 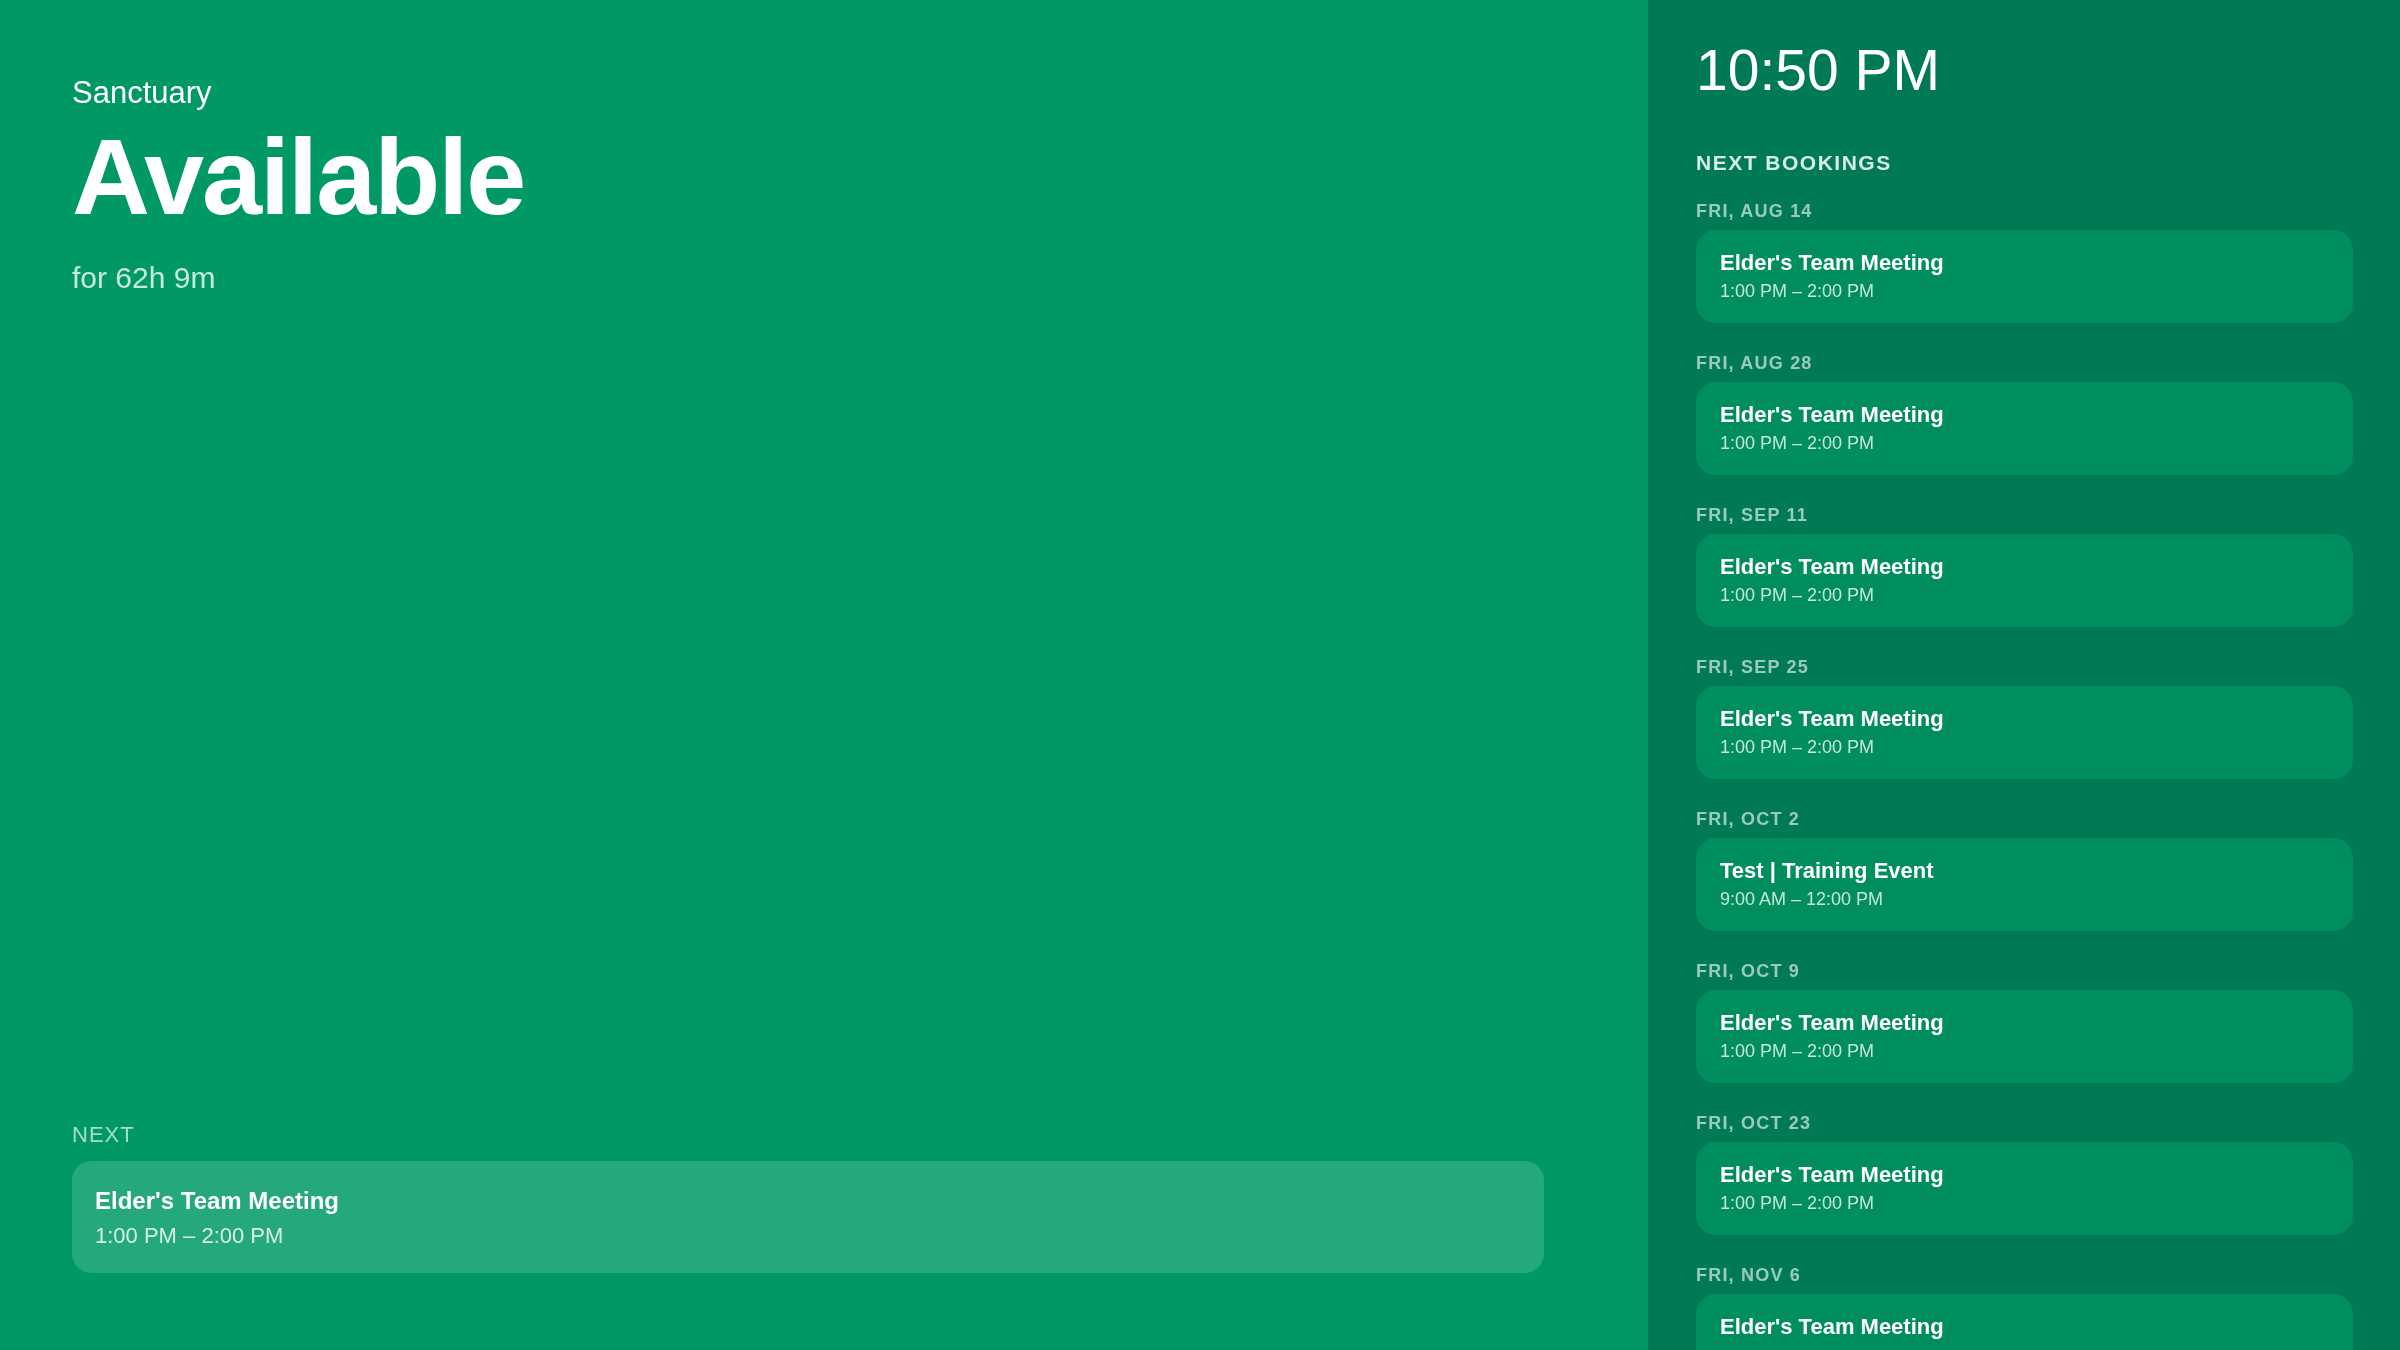 I want to click on clock-time: 10:50 PM, so click(x=1818, y=70).